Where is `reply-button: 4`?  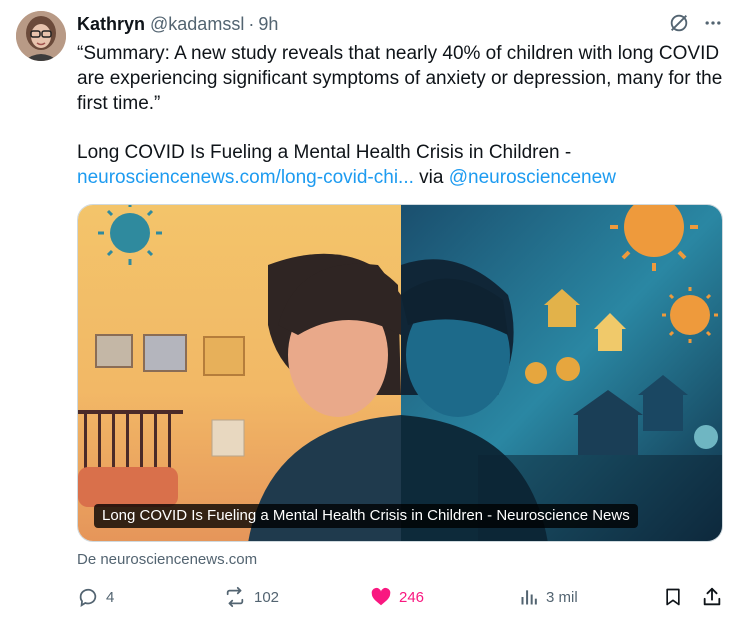
reply-button: 4 is located at coordinates (95, 597).